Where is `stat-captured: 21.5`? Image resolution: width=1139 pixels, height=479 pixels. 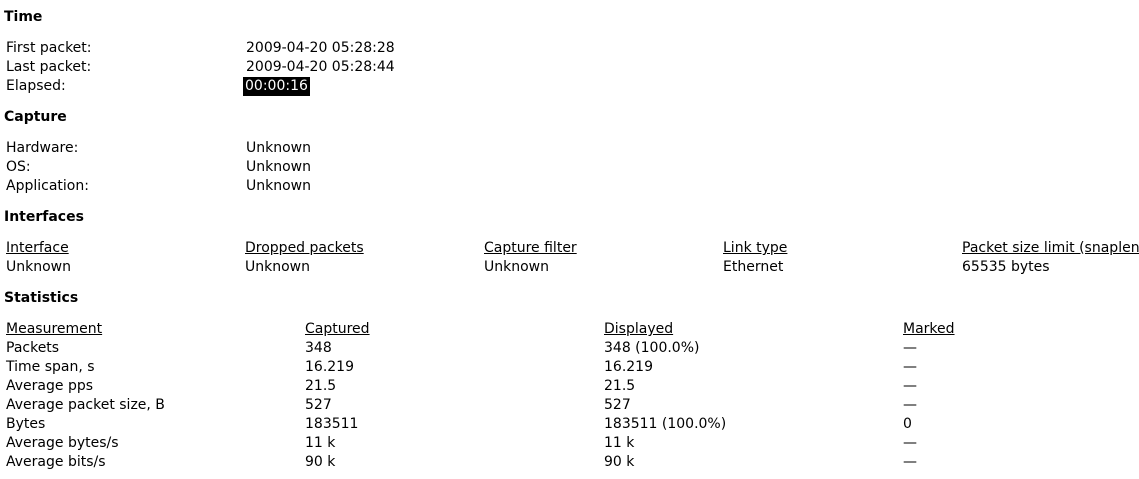
stat-captured: 21.5 is located at coordinates (321, 386).